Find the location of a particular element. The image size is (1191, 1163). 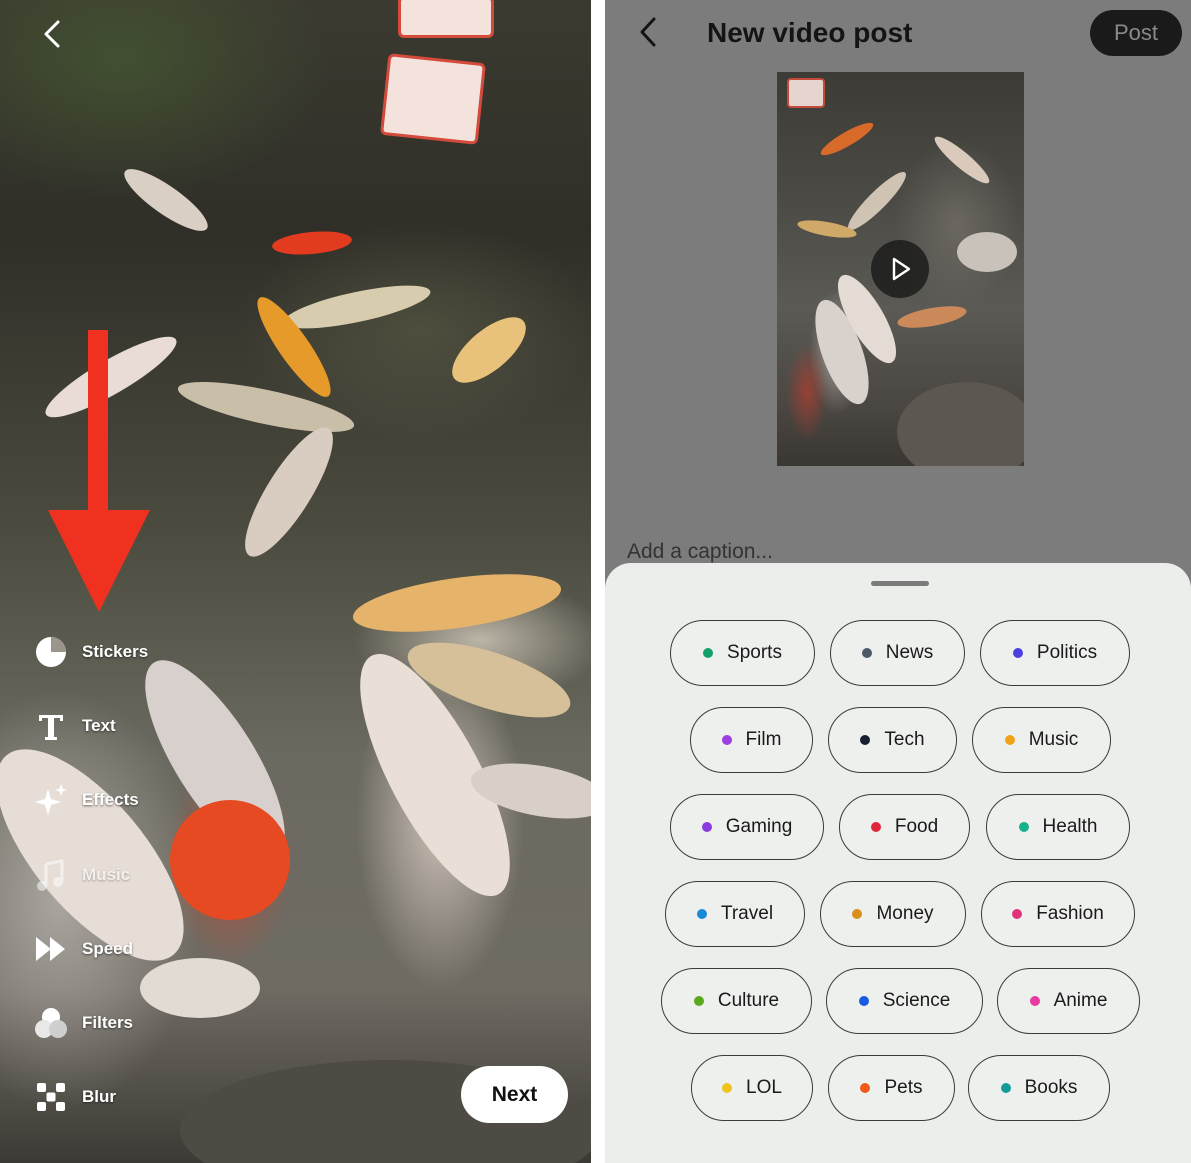

topic-chip-news: News is located at coordinates (897, 653).